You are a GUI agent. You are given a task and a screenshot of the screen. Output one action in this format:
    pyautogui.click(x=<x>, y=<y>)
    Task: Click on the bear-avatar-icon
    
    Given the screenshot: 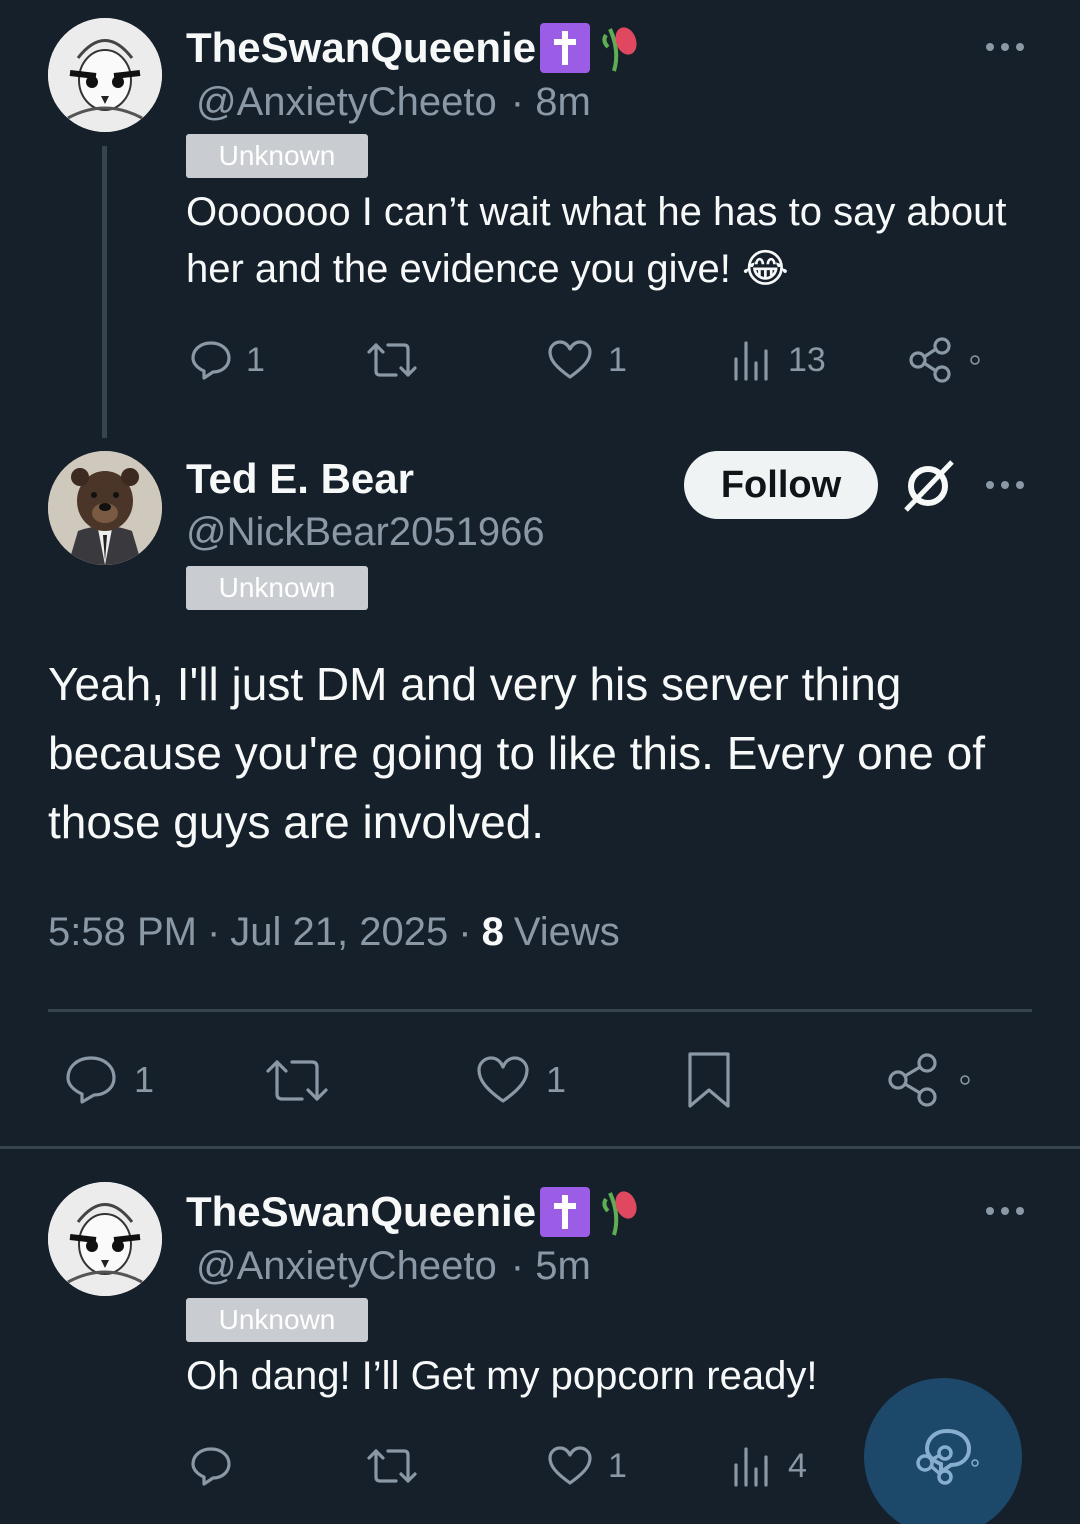 What is the action you would take?
    pyautogui.click(x=105, y=508)
    